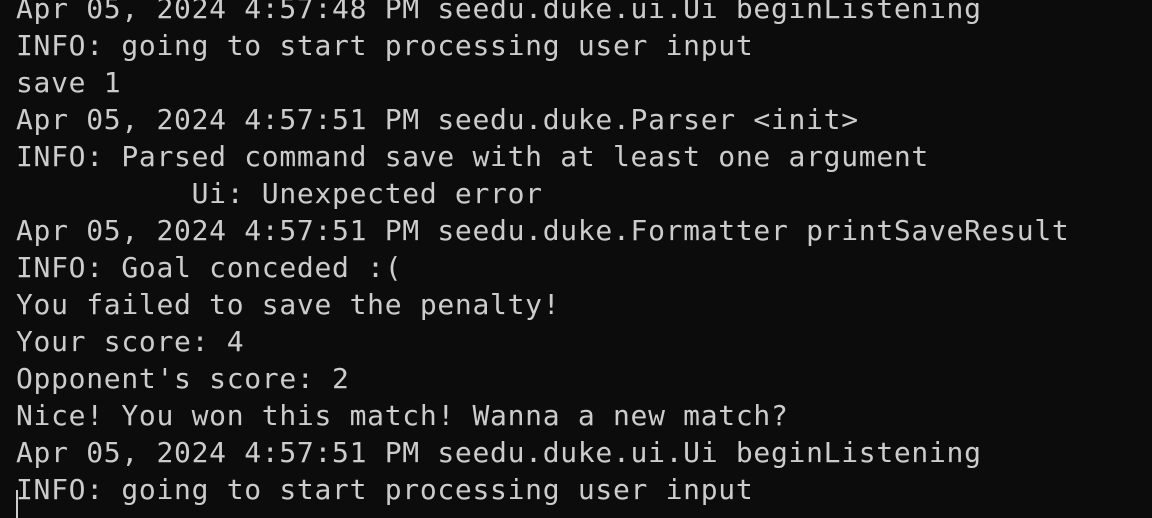 The image size is (1152, 518). Describe the element at coordinates (130, 341) in the screenshot. I see `terminal-line: Your score: 4` at that location.